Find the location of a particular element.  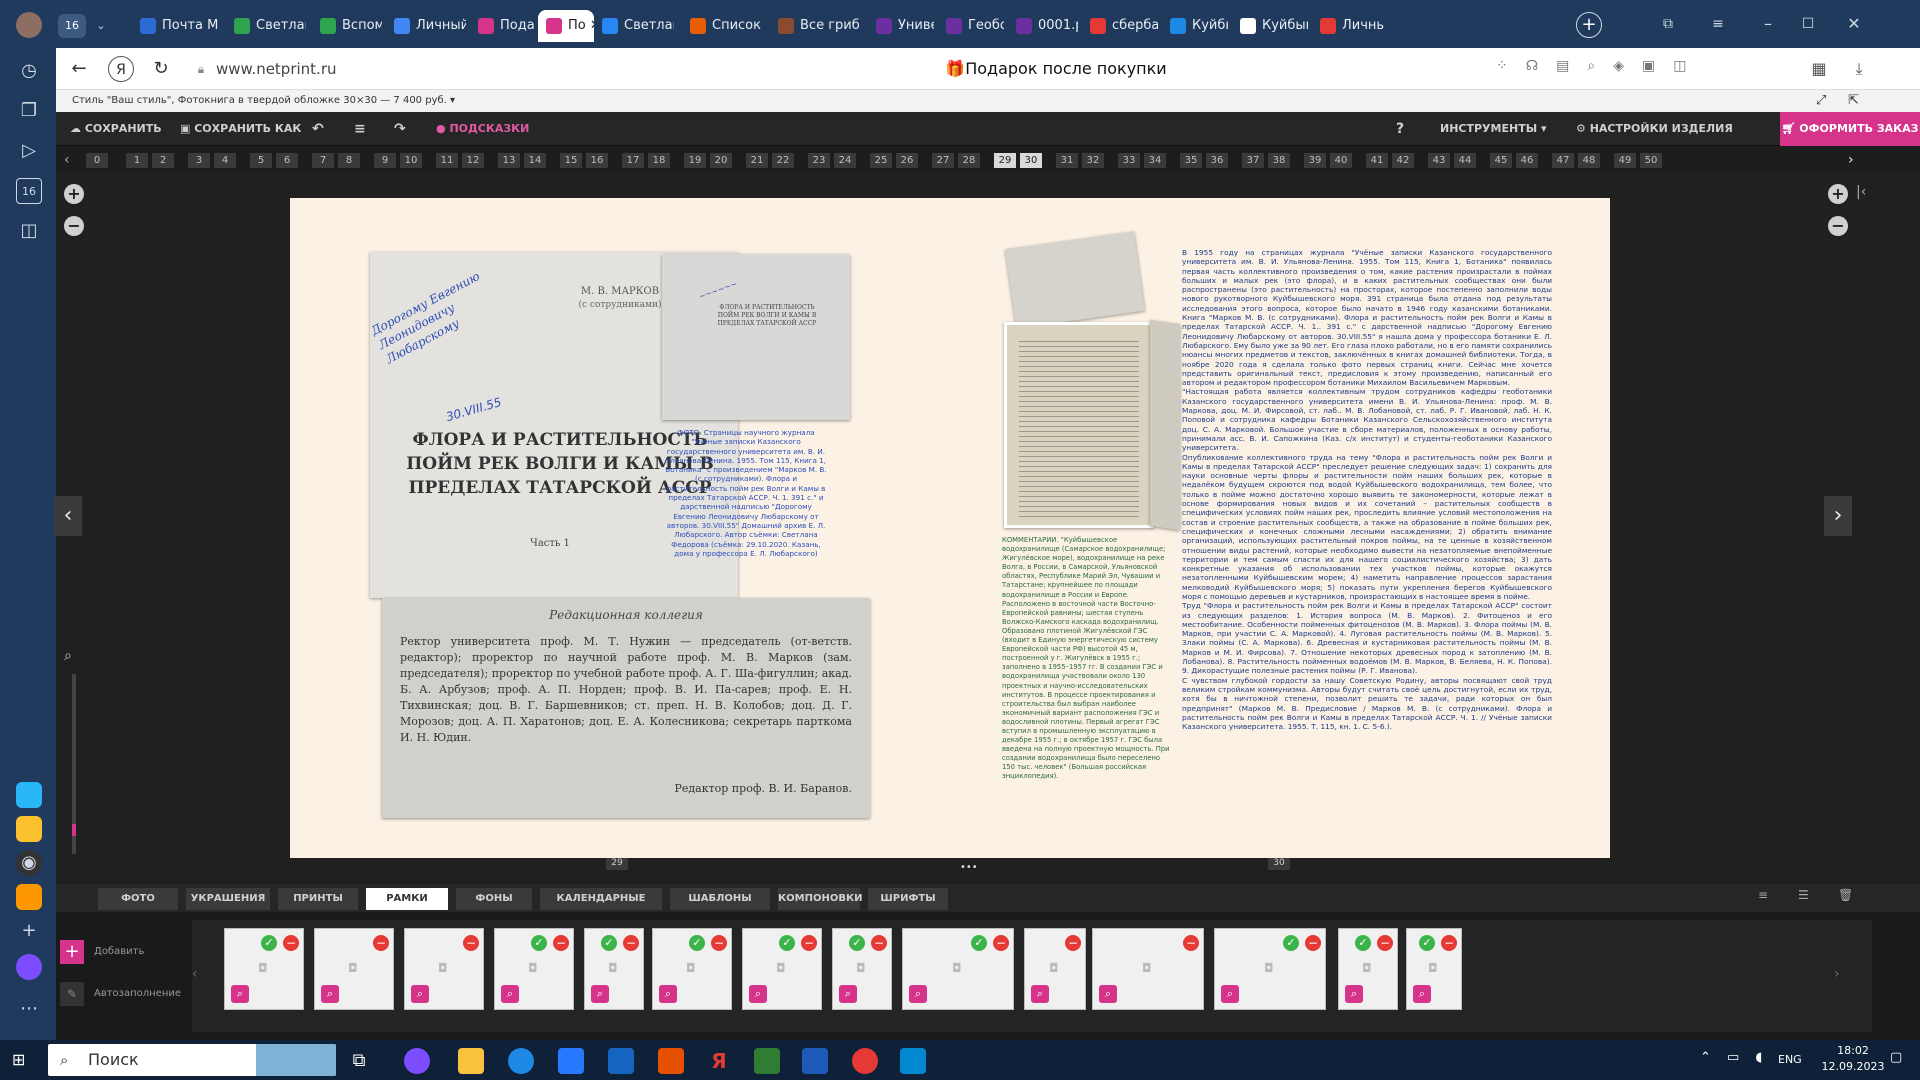

maps-icon is located at coordinates (29, 829).